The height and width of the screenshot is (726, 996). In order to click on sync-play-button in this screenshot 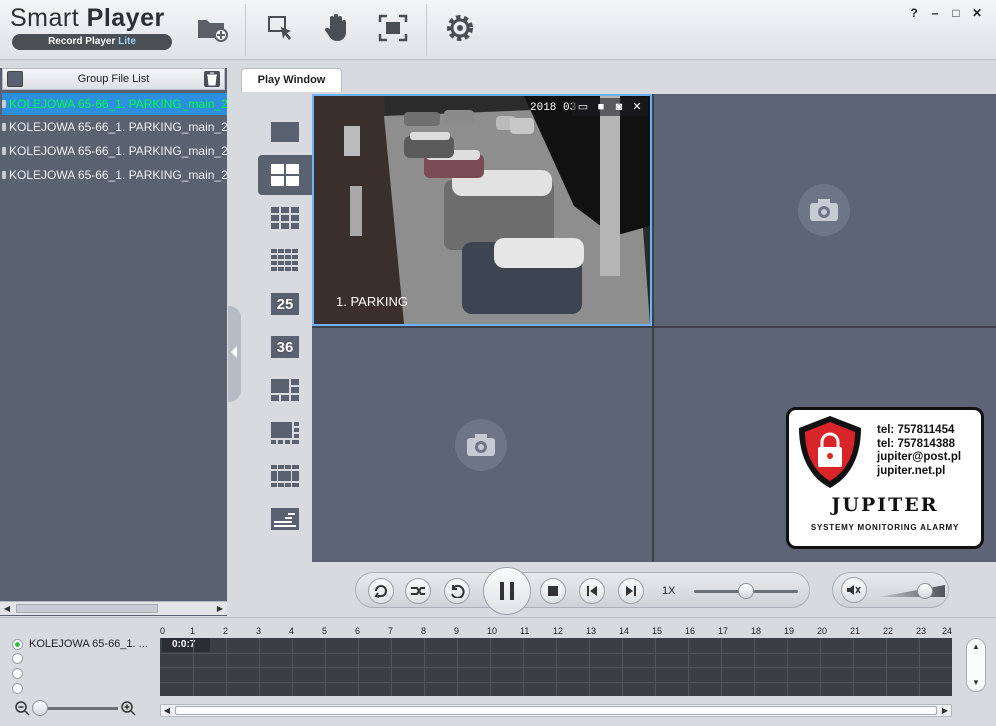, I will do `click(418, 591)`.